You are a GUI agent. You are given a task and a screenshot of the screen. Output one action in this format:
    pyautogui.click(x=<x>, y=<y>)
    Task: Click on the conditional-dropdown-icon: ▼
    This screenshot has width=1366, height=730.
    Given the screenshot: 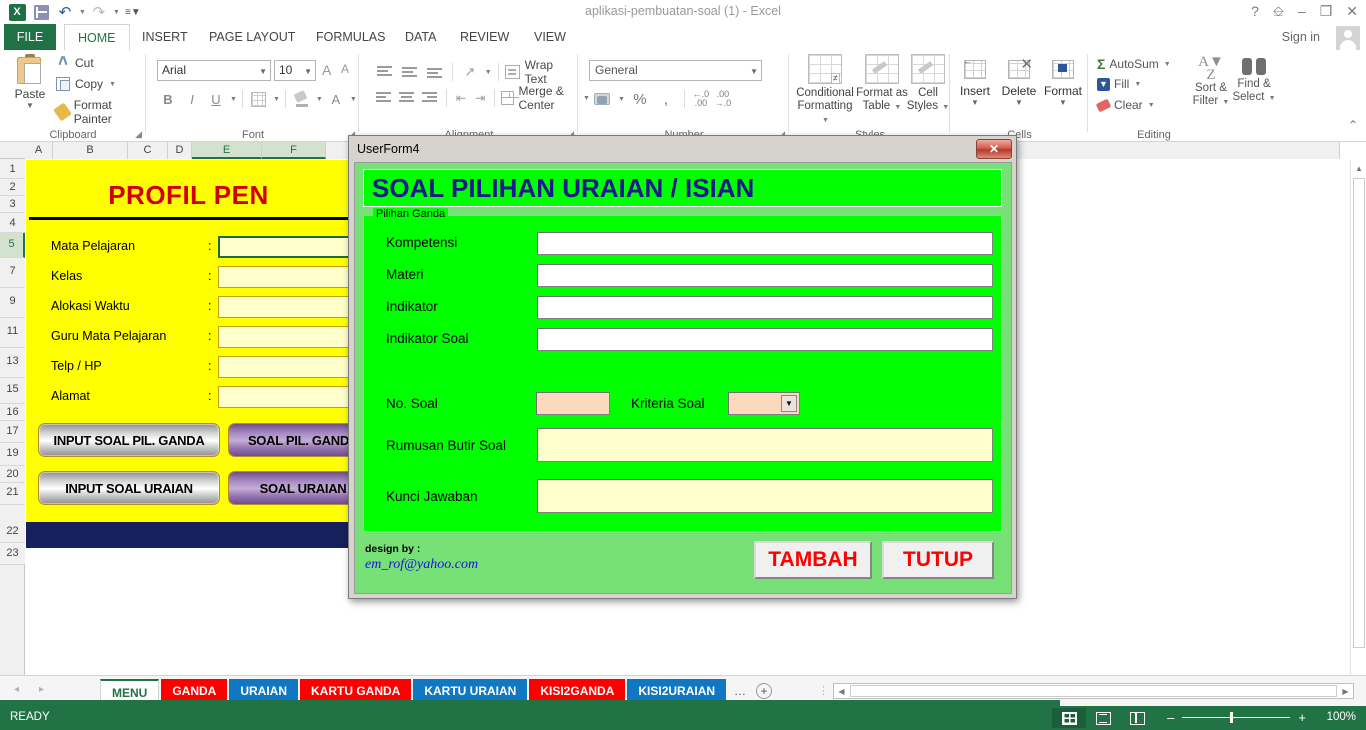 What is the action you would take?
    pyautogui.click(x=825, y=120)
    